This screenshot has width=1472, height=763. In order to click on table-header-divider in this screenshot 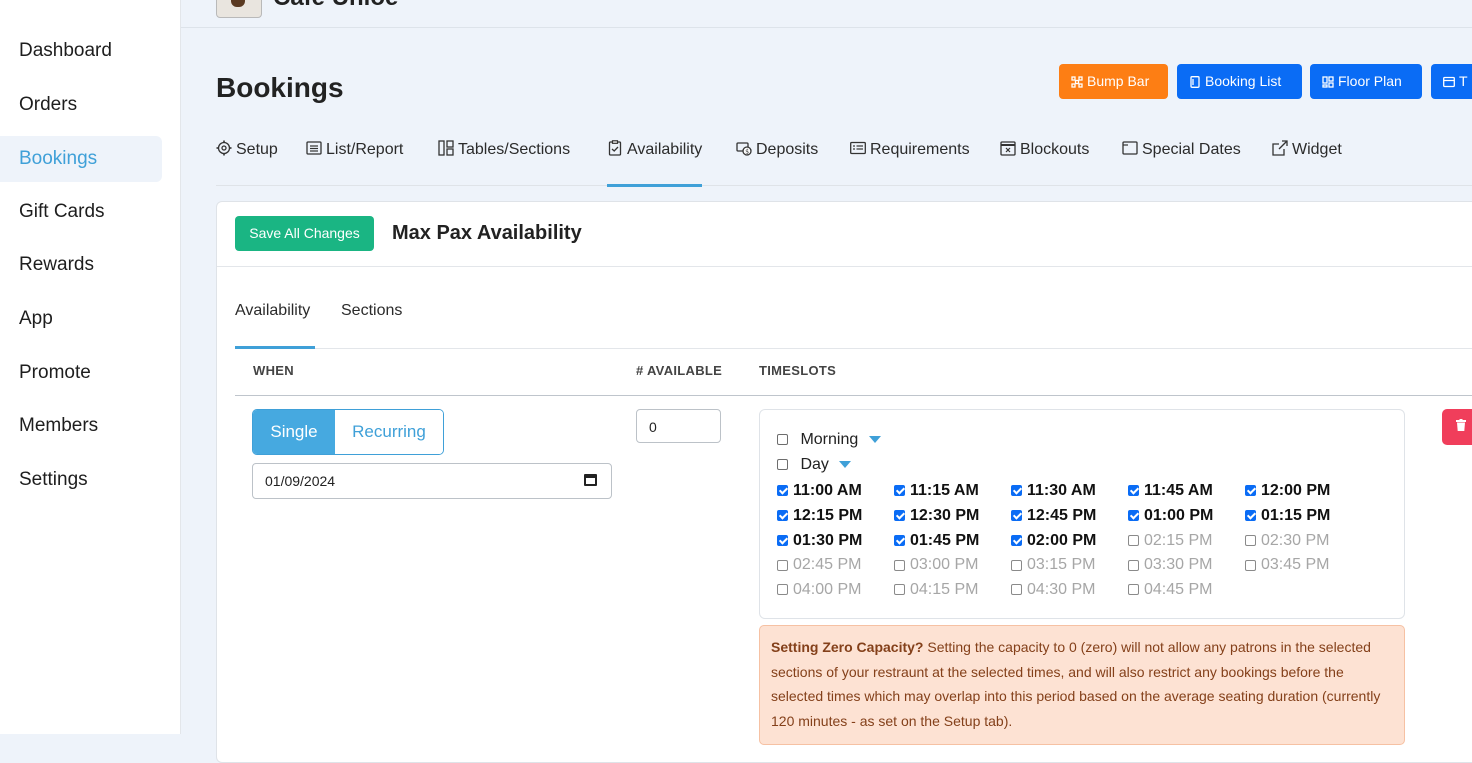, I will do `click(853, 395)`.